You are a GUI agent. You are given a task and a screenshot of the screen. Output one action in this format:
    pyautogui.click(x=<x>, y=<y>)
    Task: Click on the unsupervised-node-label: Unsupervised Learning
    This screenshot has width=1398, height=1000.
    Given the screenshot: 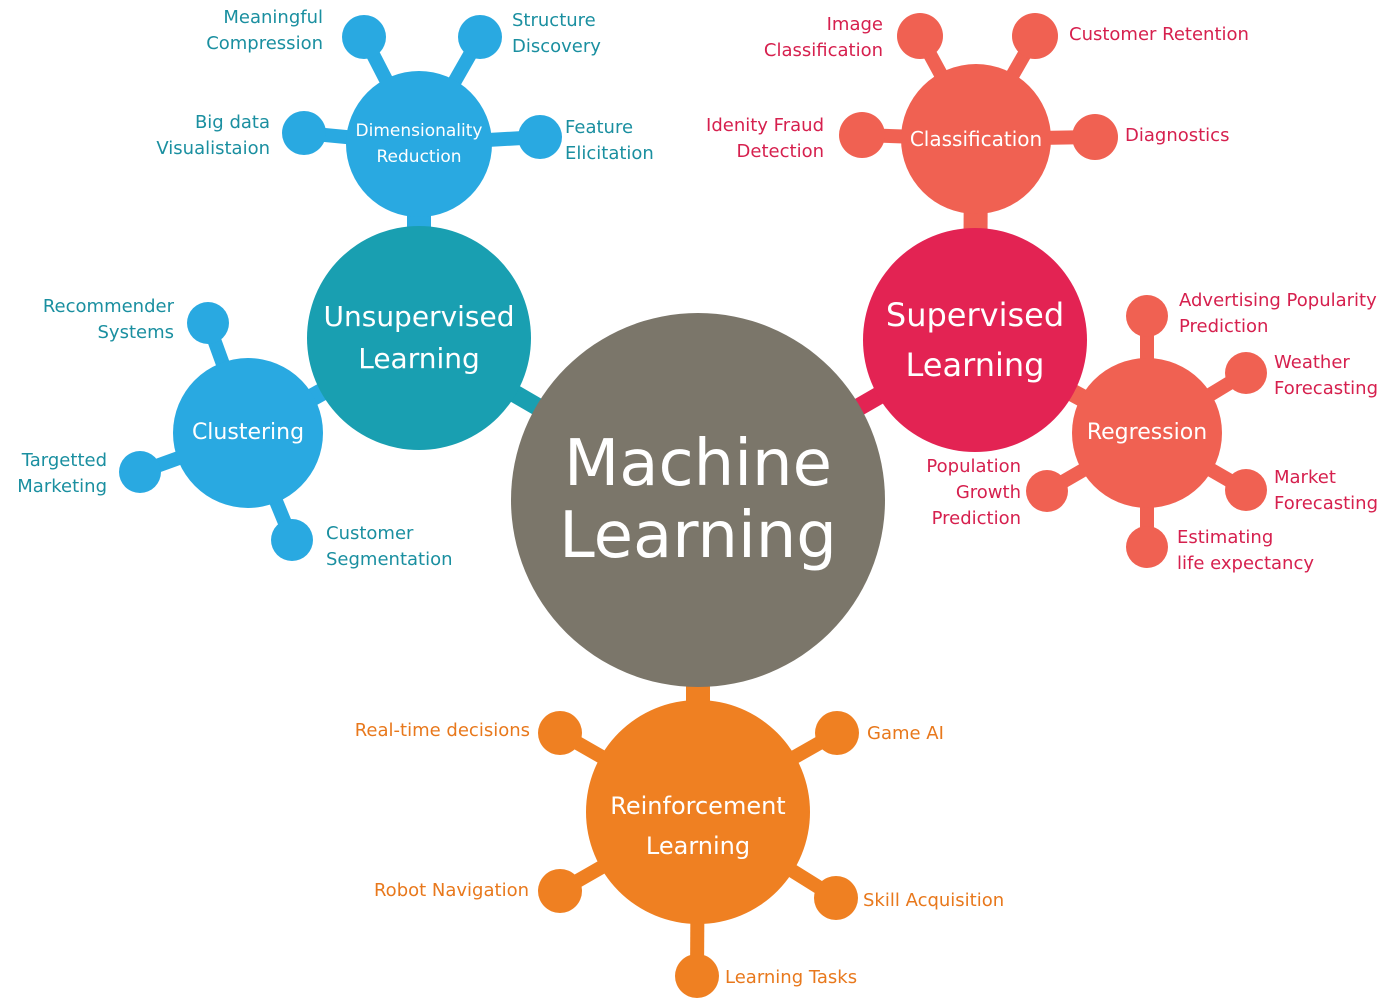 What is the action you would take?
    pyautogui.click(x=419, y=337)
    